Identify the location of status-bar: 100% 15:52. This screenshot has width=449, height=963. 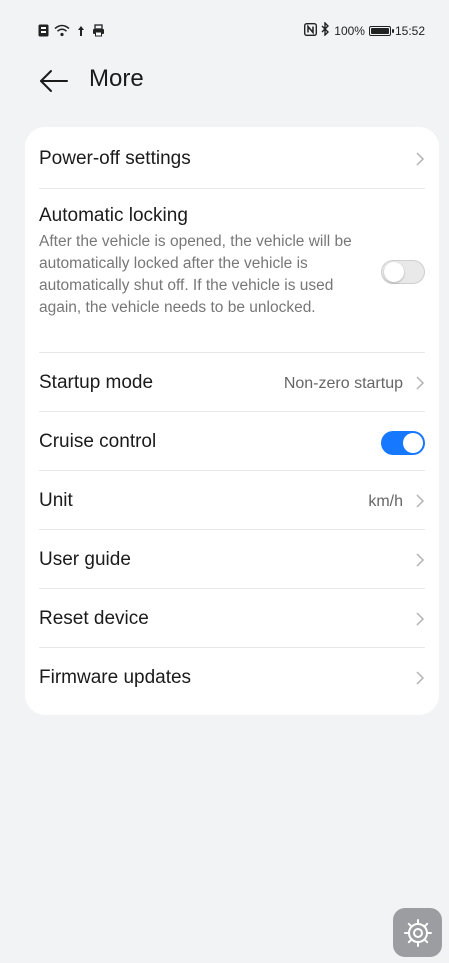
(224, 23).